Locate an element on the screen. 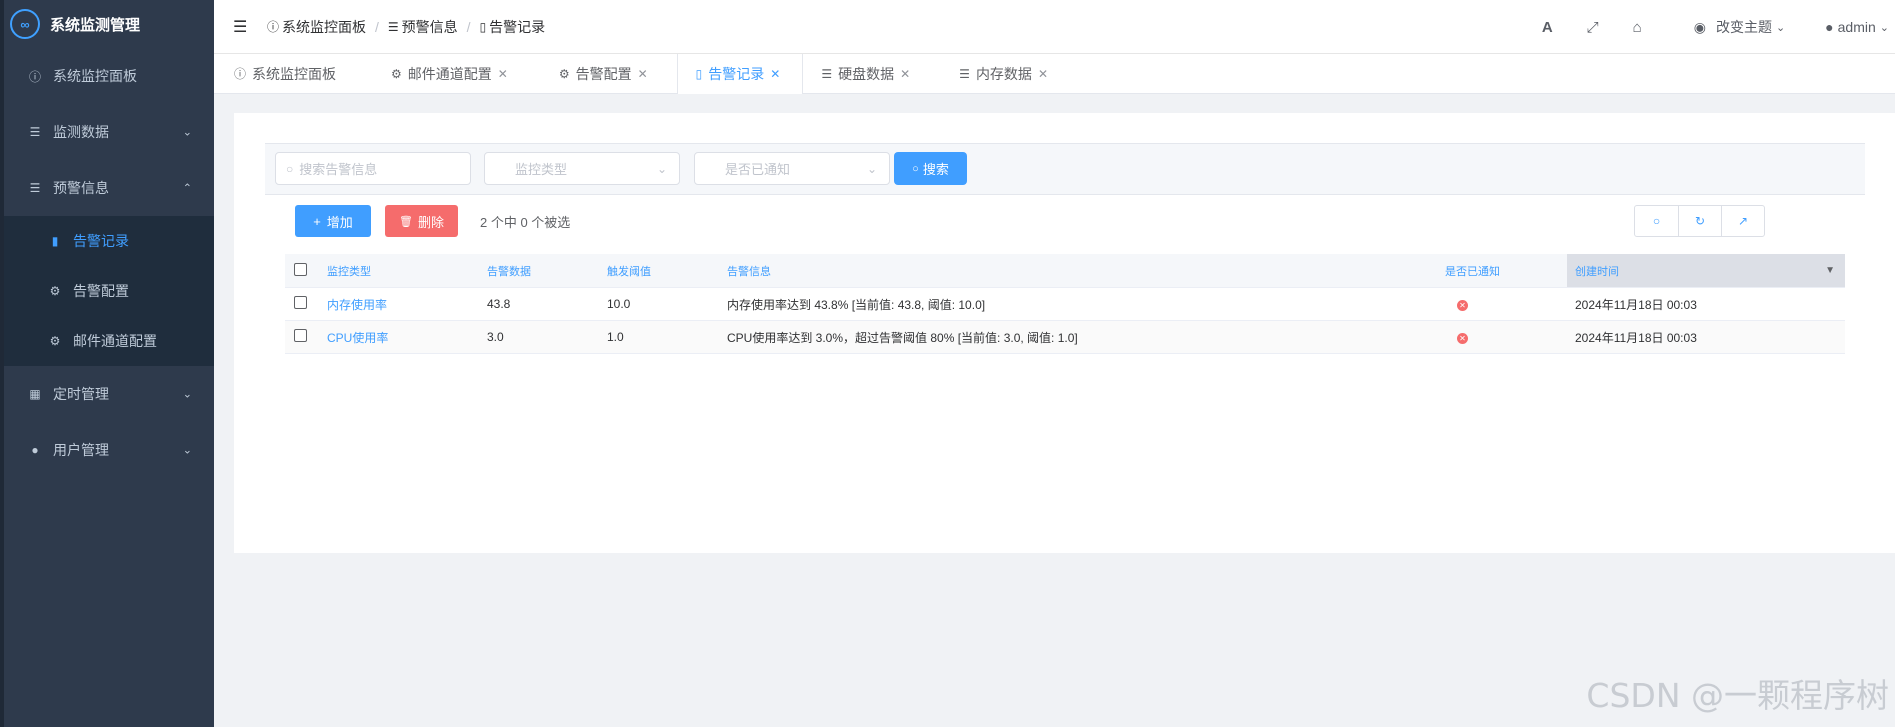  chevron-up-icon: ⌃ is located at coordinates (187, 188).